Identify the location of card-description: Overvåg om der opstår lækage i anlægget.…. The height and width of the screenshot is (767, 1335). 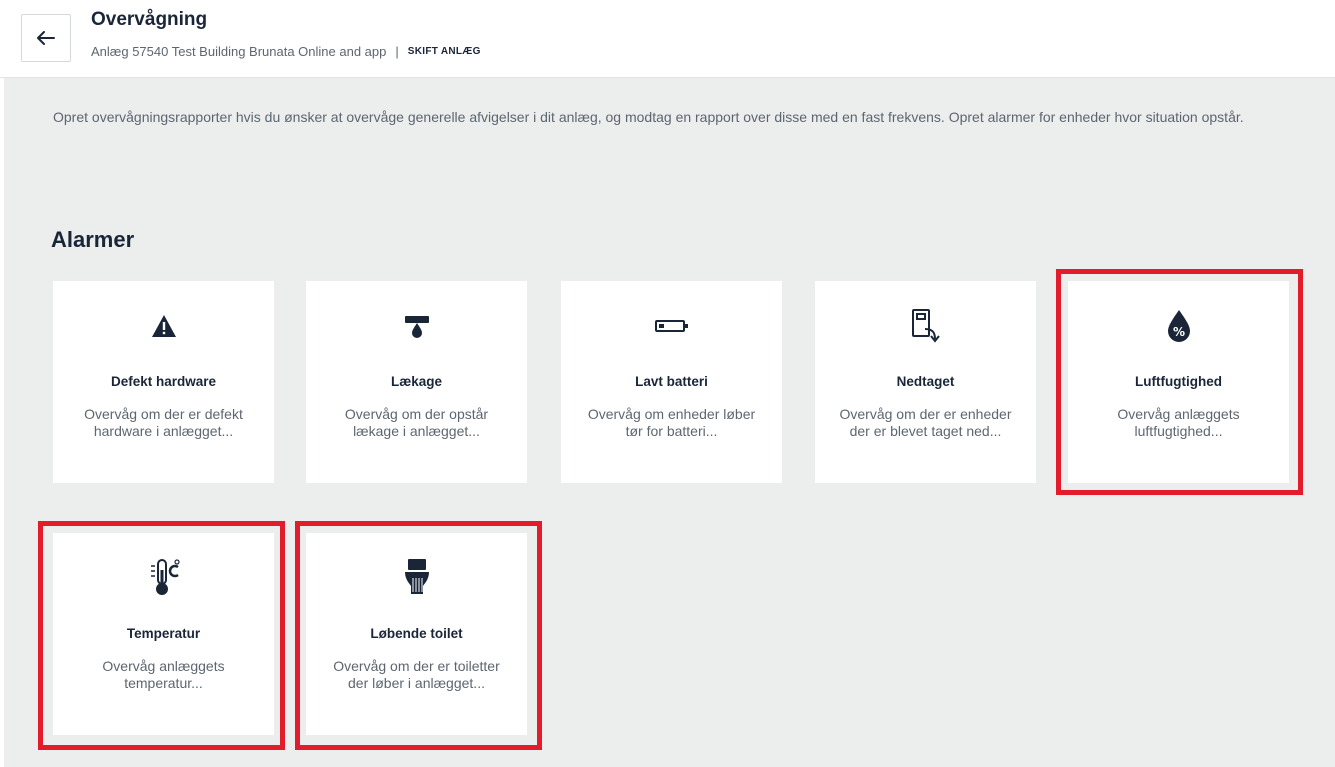
(416, 422).